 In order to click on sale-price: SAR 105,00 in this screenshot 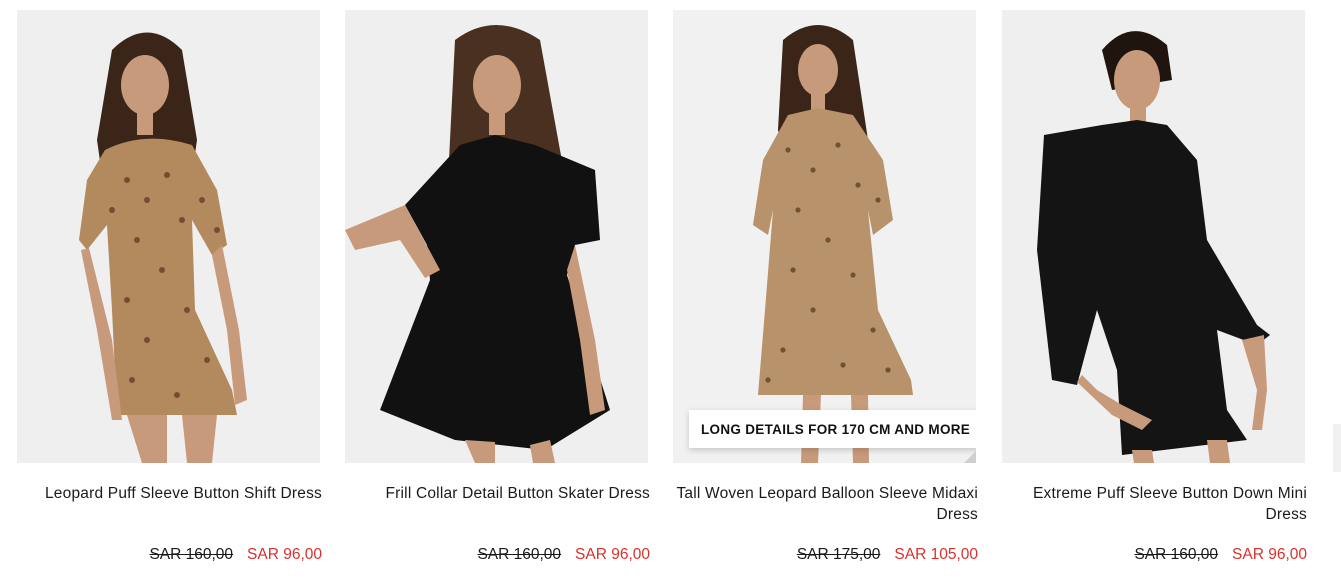, I will do `click(936, 554)`.